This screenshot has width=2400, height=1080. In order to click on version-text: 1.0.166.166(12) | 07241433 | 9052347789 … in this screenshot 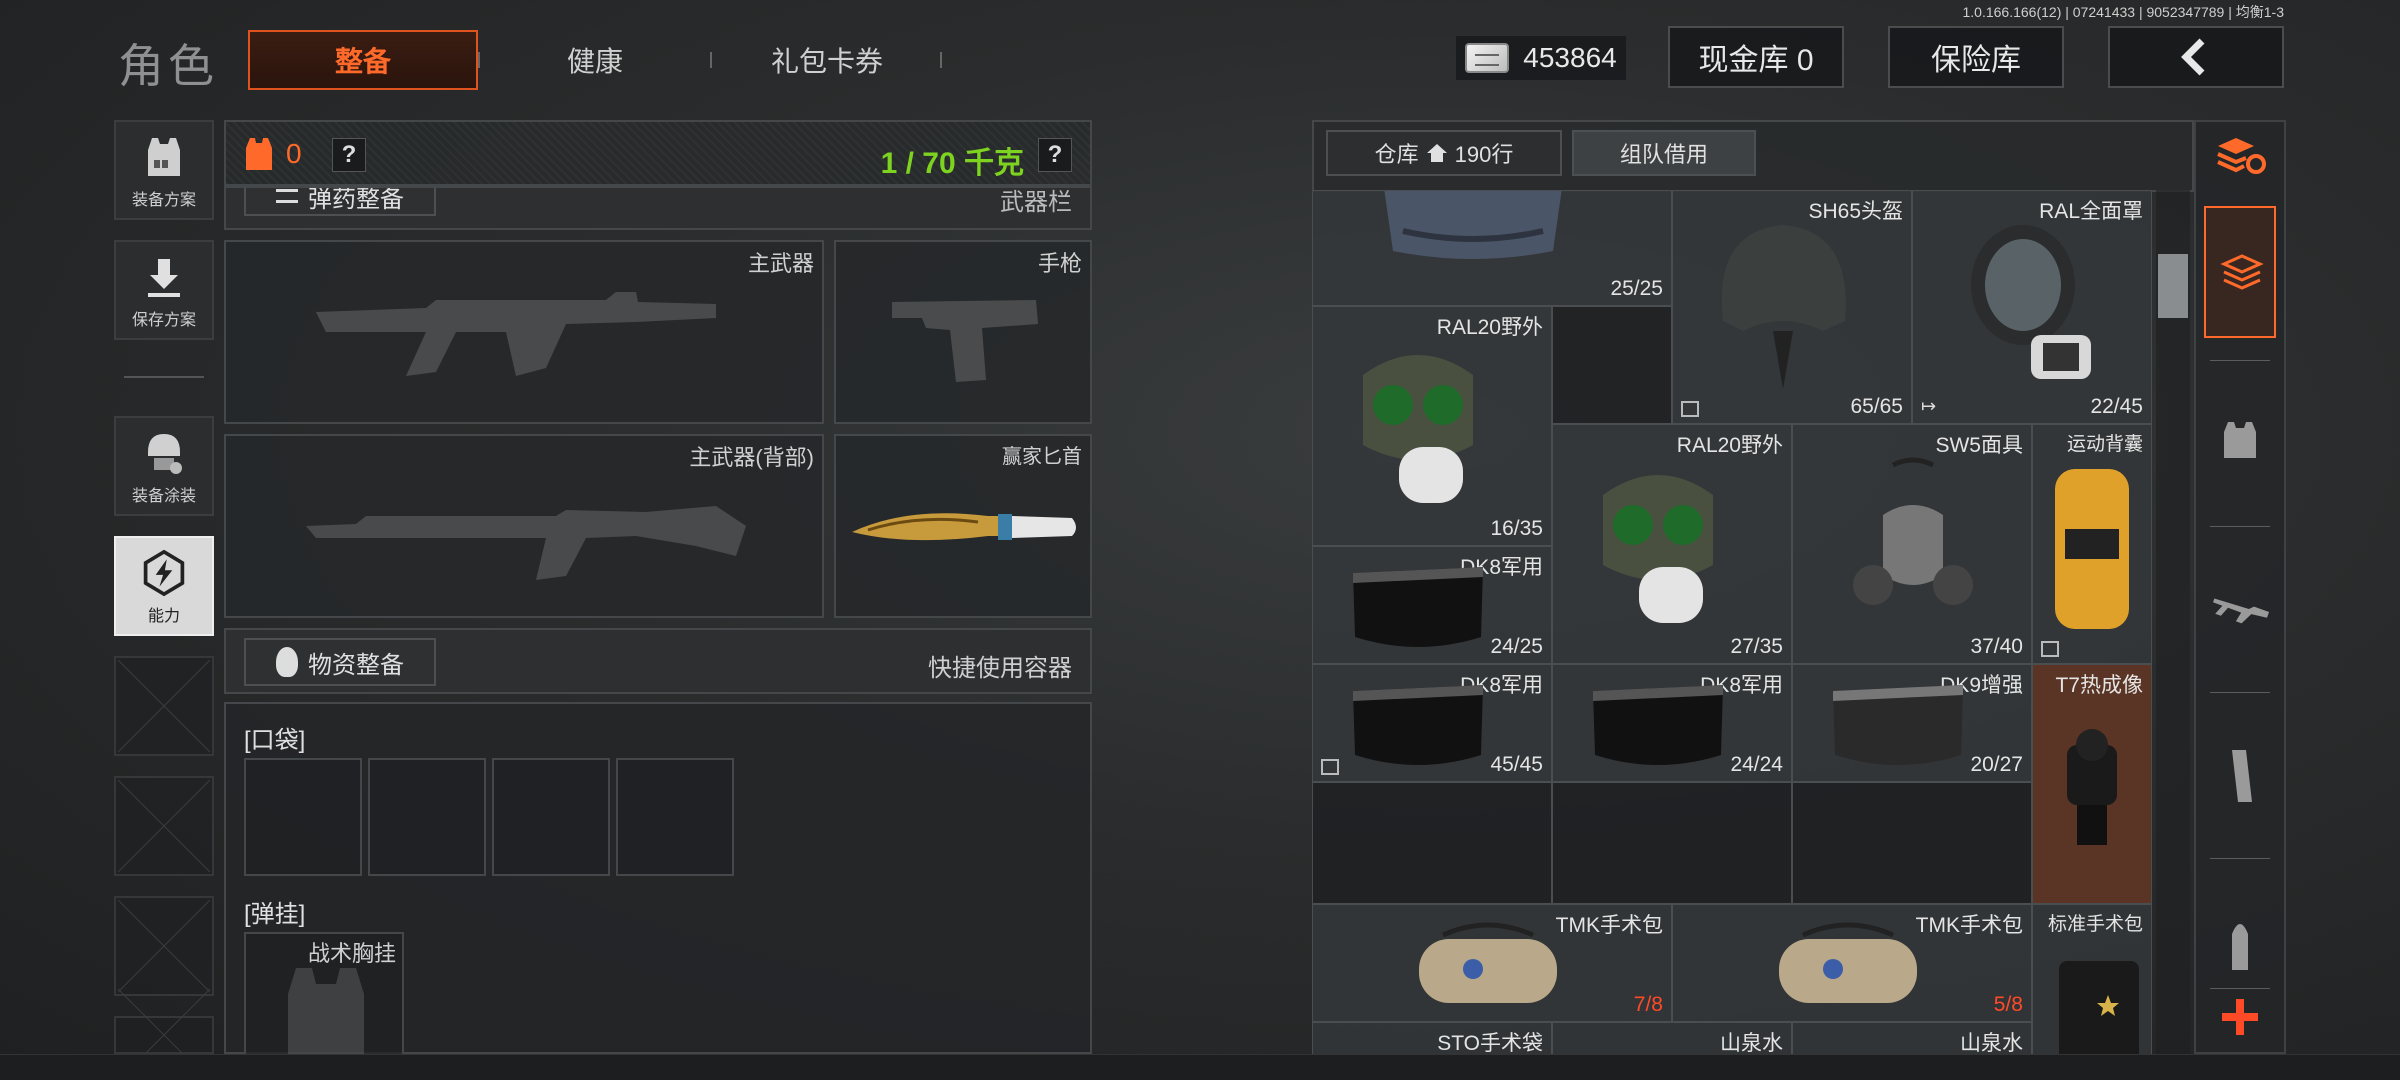, I will do `click(2123, 12)`.